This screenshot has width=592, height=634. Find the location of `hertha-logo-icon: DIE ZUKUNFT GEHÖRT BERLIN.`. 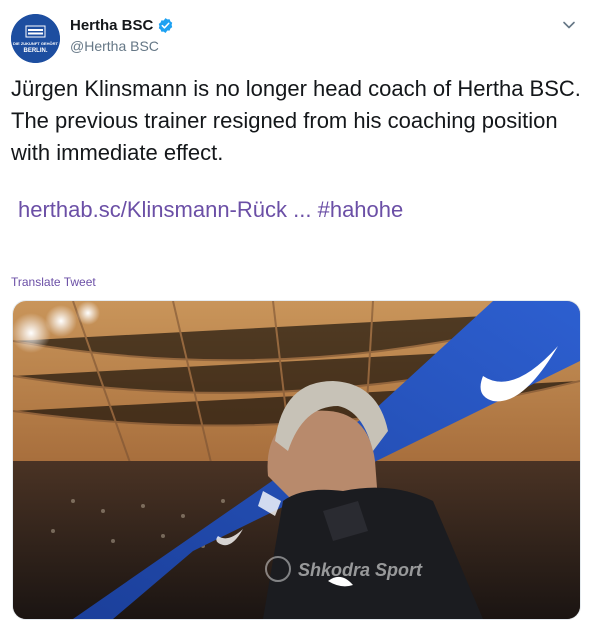

hertha-logo-icon: DIE ZUKUNFT GEHÖRT BERLIN. is located at coordinates (35, 38).